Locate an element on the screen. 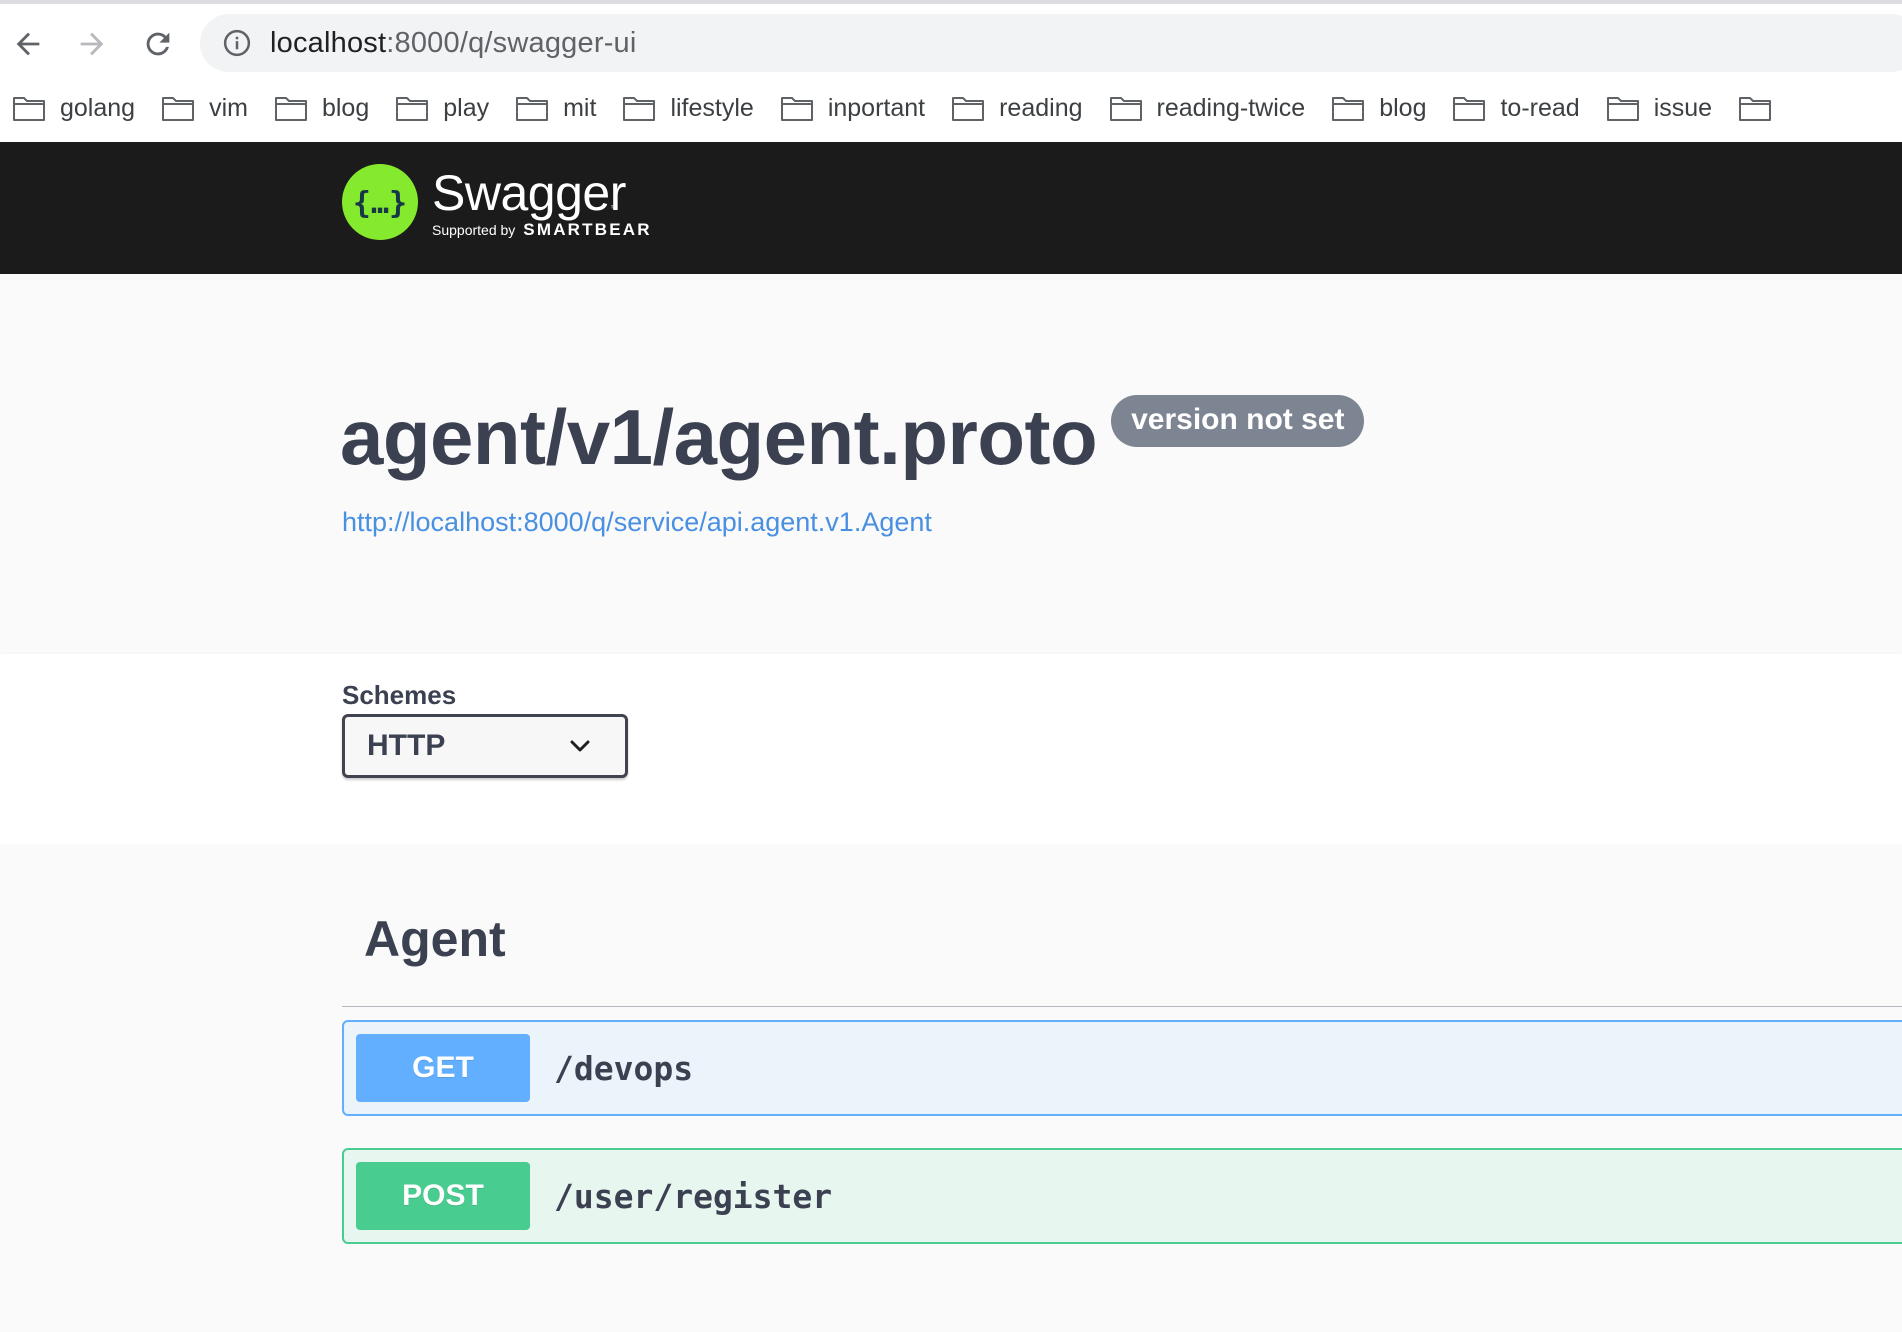 The image size is (1902, 1332). version-badge: version not set is located at coordinates (1238, 421).